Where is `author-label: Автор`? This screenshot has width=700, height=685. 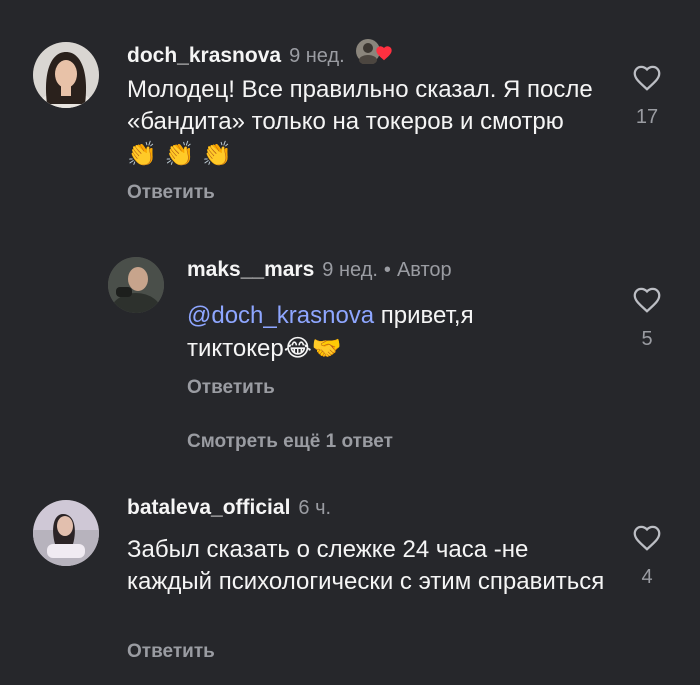
author-label: Автор is located at coordinates (424, 270).